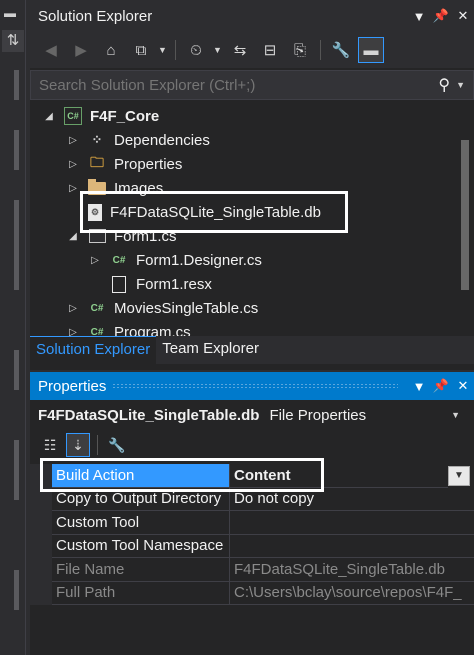 Image resolution: width=474 pixels, height=655 pixels. I want to click on back-icon: ◀, so click(51, 50).